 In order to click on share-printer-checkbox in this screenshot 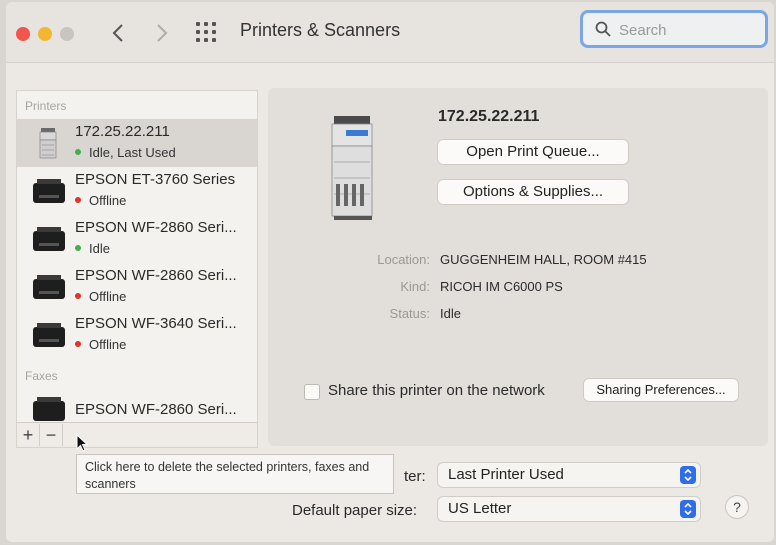, I will do `click(312, 392)`.